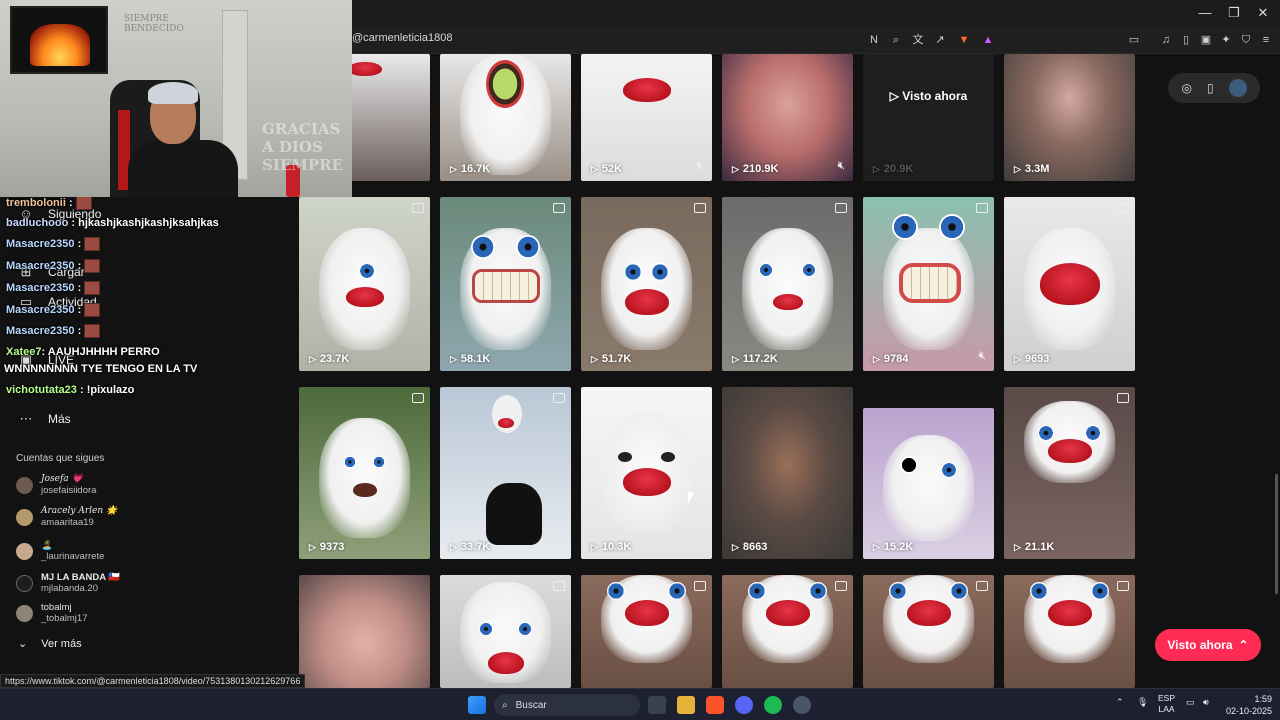 Image resolution: width=1280 pixels, height=720 pixels. Describe the element at coordinates (364, 284) in the screenshot. I see `video-tile: ▷ 23.7K` at that location.